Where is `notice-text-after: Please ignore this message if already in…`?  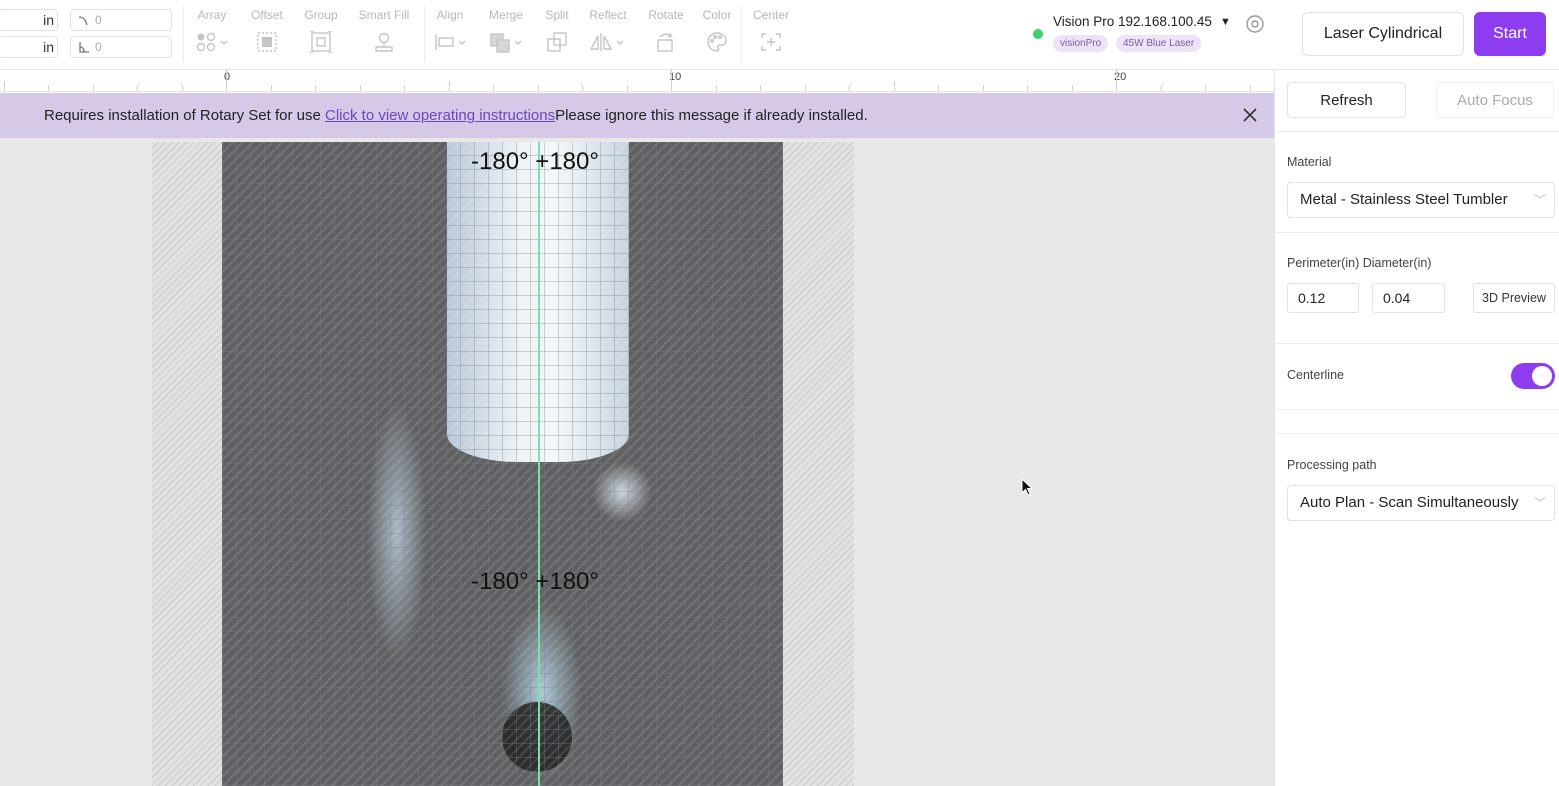
notice-text-after: Please ignore this message if already in… is located at coordinates (711, 115).